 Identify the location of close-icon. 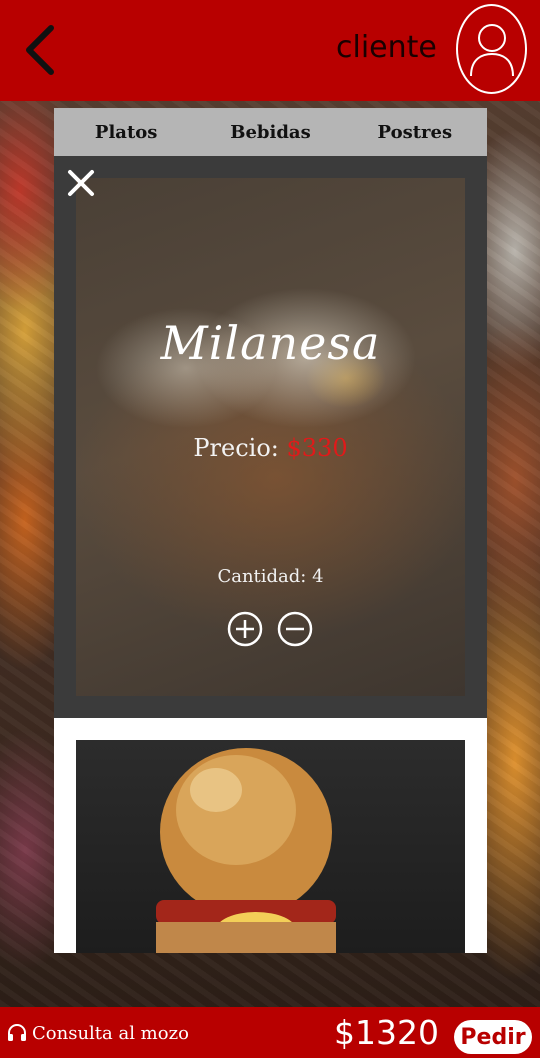
(81, 183).